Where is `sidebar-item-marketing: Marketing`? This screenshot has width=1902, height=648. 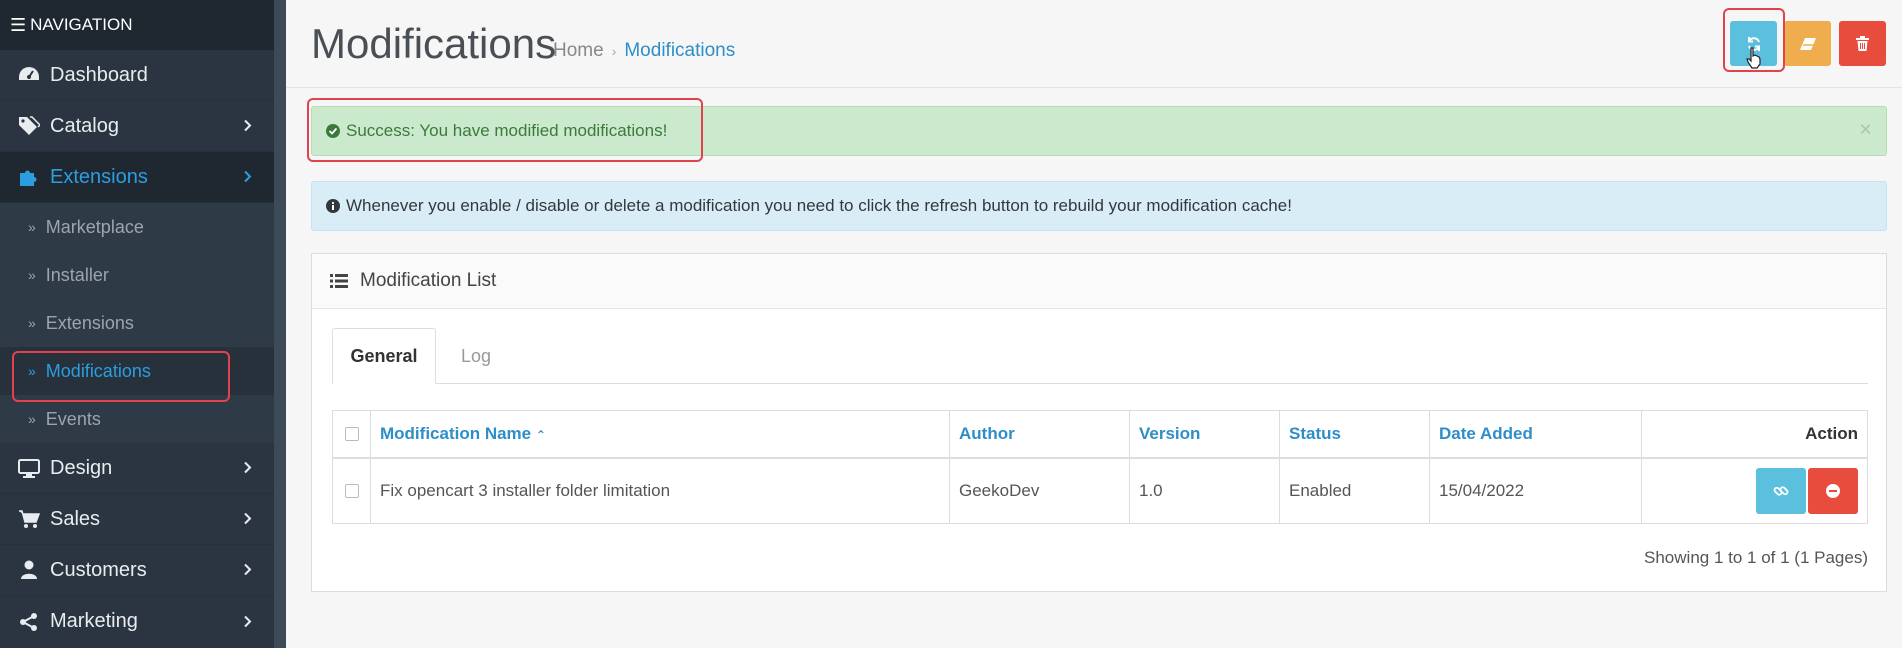 sidebar-item-marketing: Marketing is located at coordinates (137, 621).